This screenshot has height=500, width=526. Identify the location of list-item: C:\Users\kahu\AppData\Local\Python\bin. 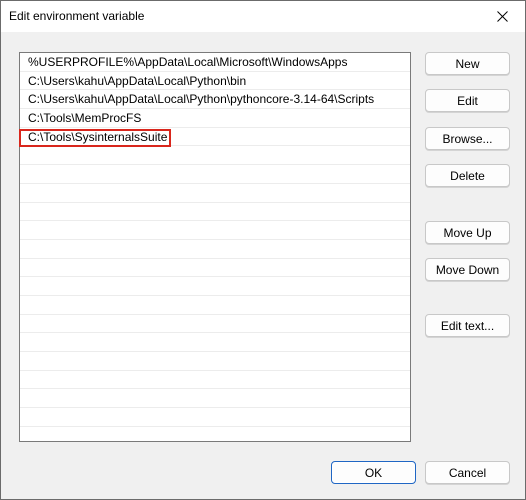
(215, 81).